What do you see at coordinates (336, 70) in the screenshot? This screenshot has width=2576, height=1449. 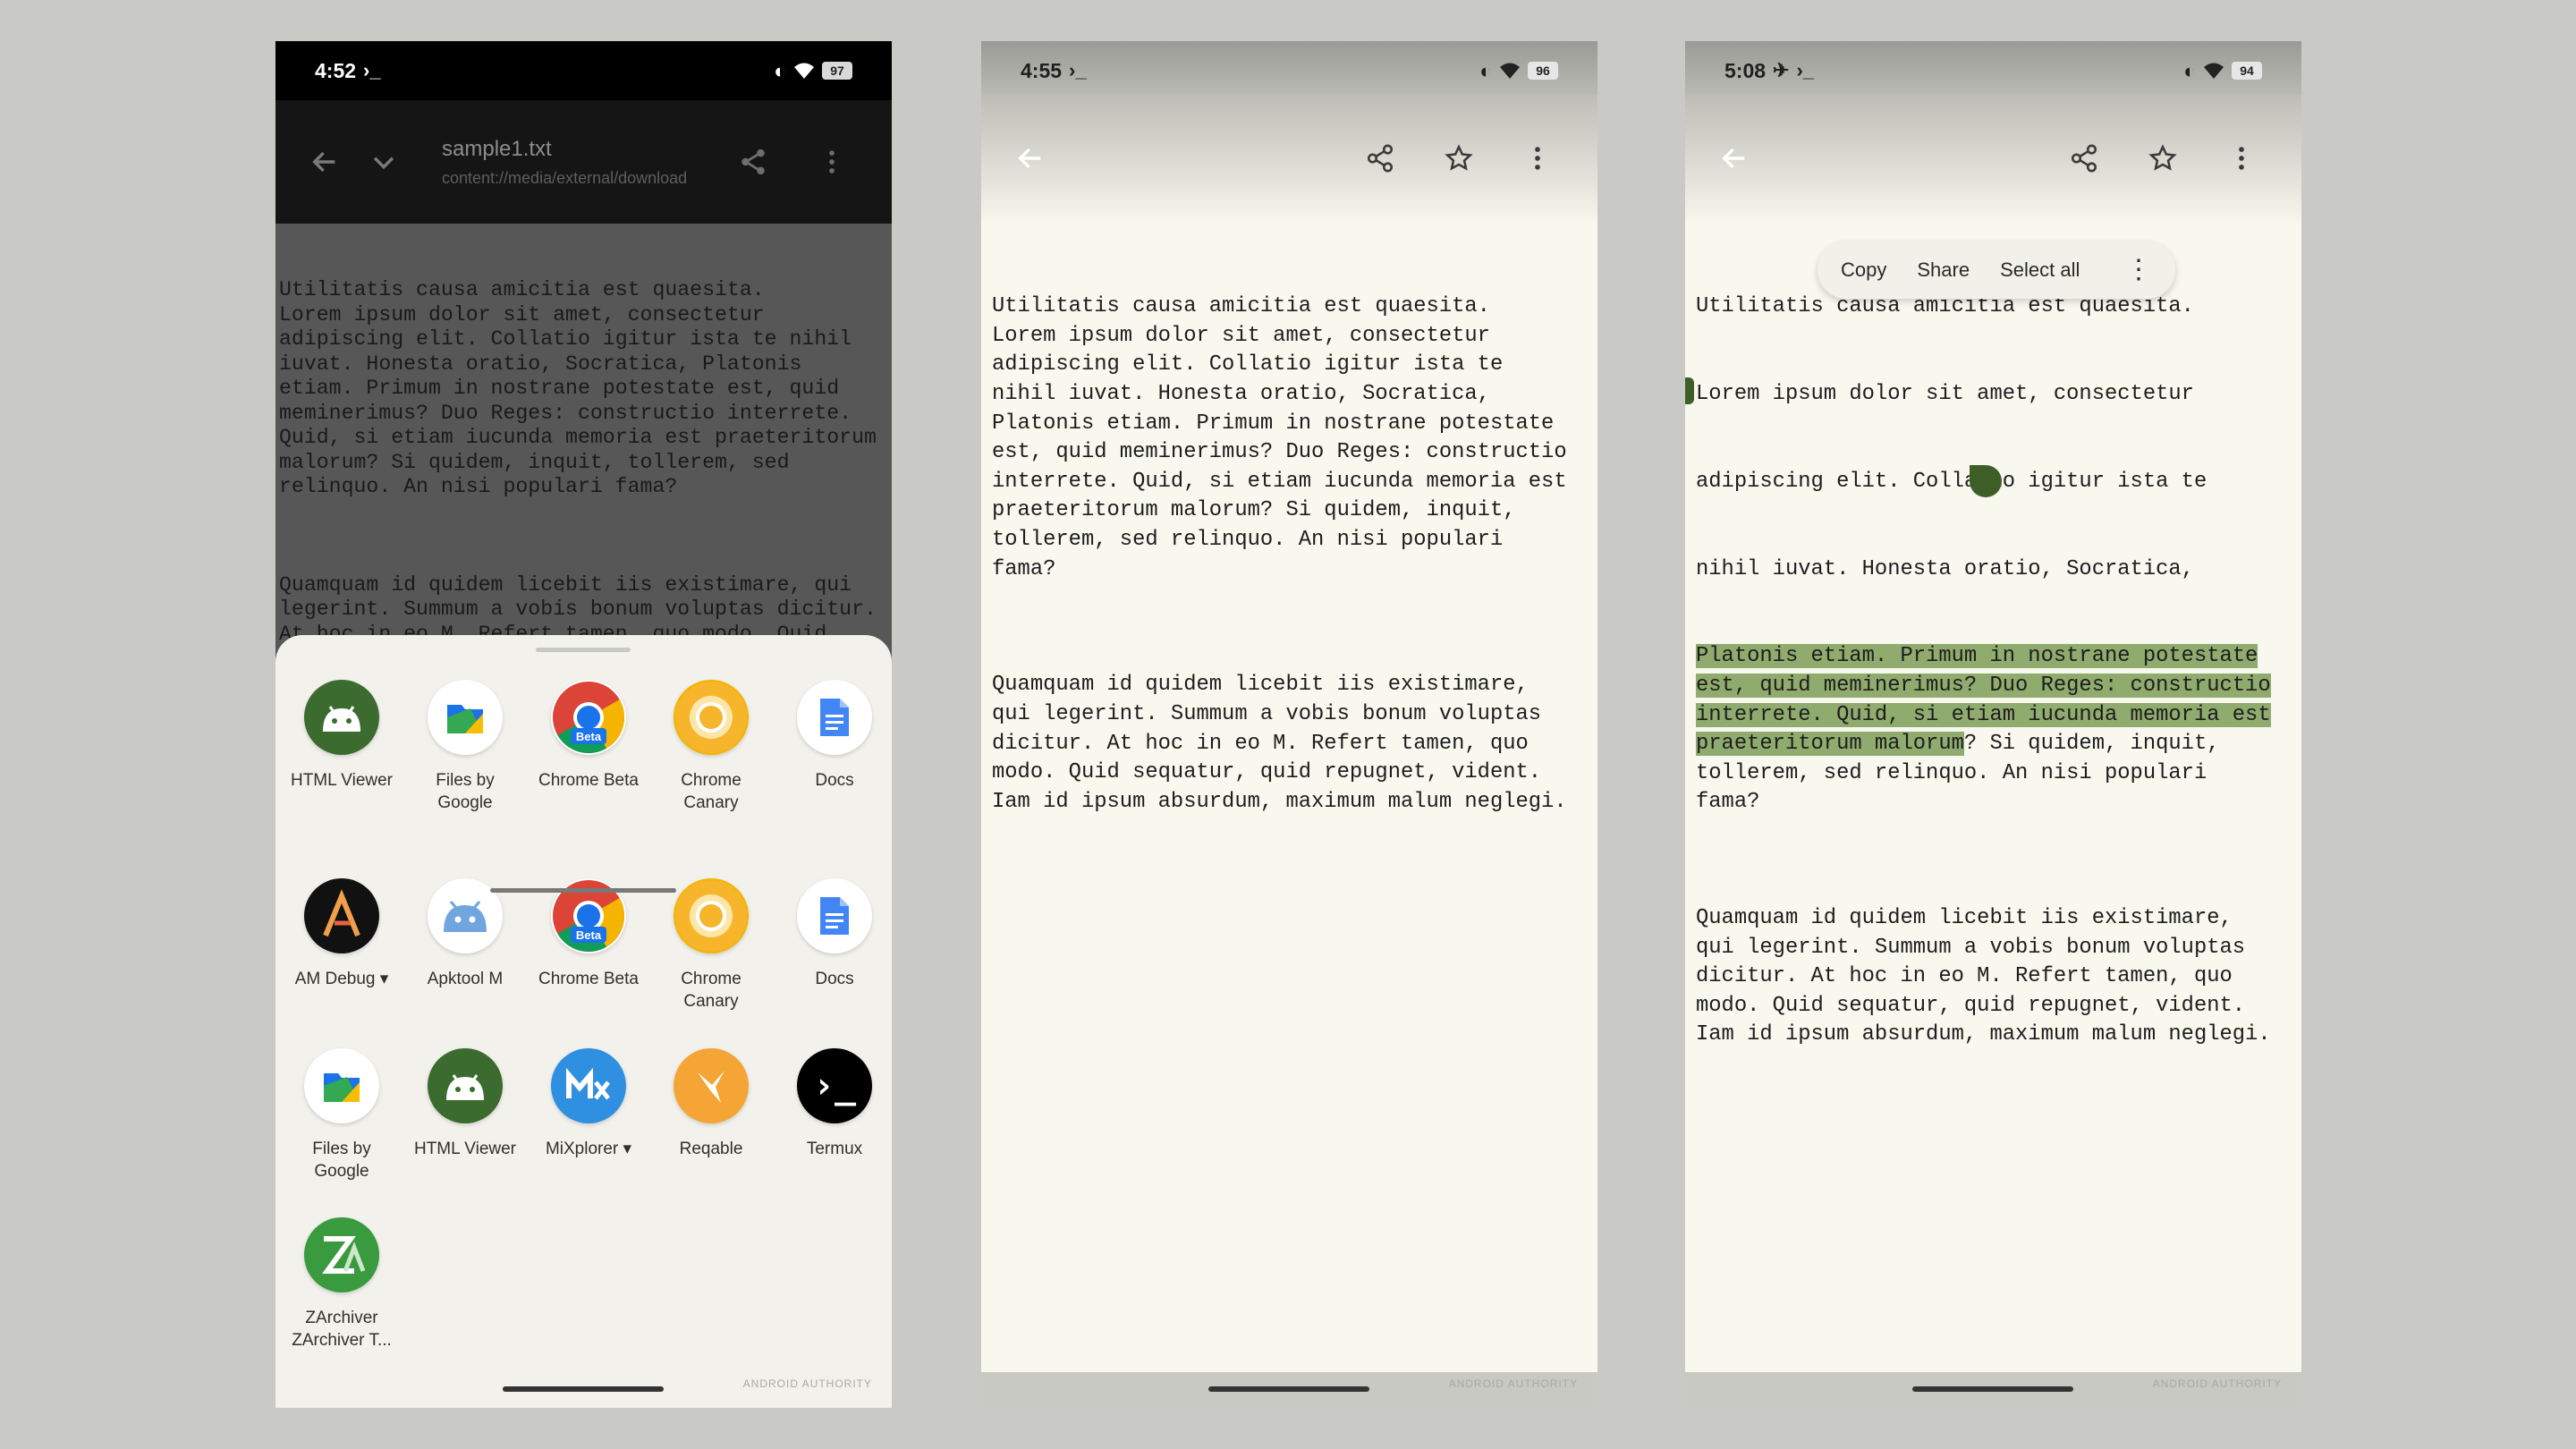 I see `status-time: 4:52` at bounding box center [336, 70].